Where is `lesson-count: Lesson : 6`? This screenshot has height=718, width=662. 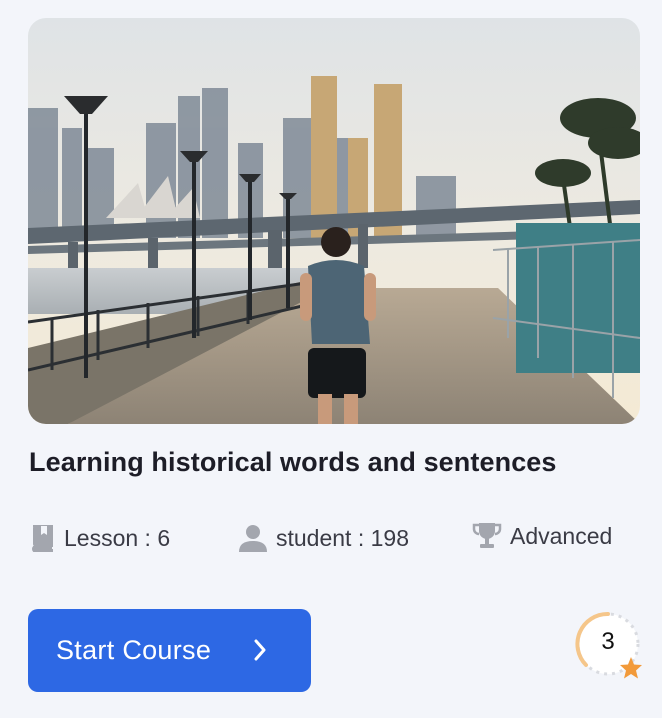
lesson-count: Lesson : 6 is located at coordinates (100, 538).